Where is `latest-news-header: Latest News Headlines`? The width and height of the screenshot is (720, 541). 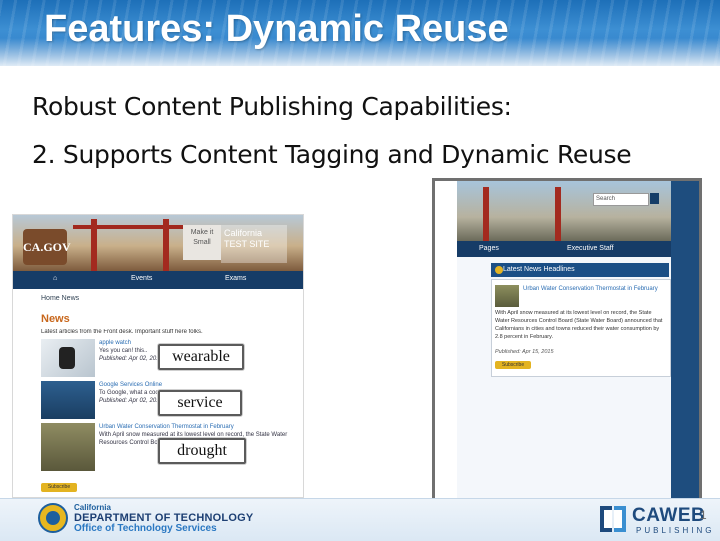
latest-news-header: Latest News Headlines is located at coordinates (580, 270).